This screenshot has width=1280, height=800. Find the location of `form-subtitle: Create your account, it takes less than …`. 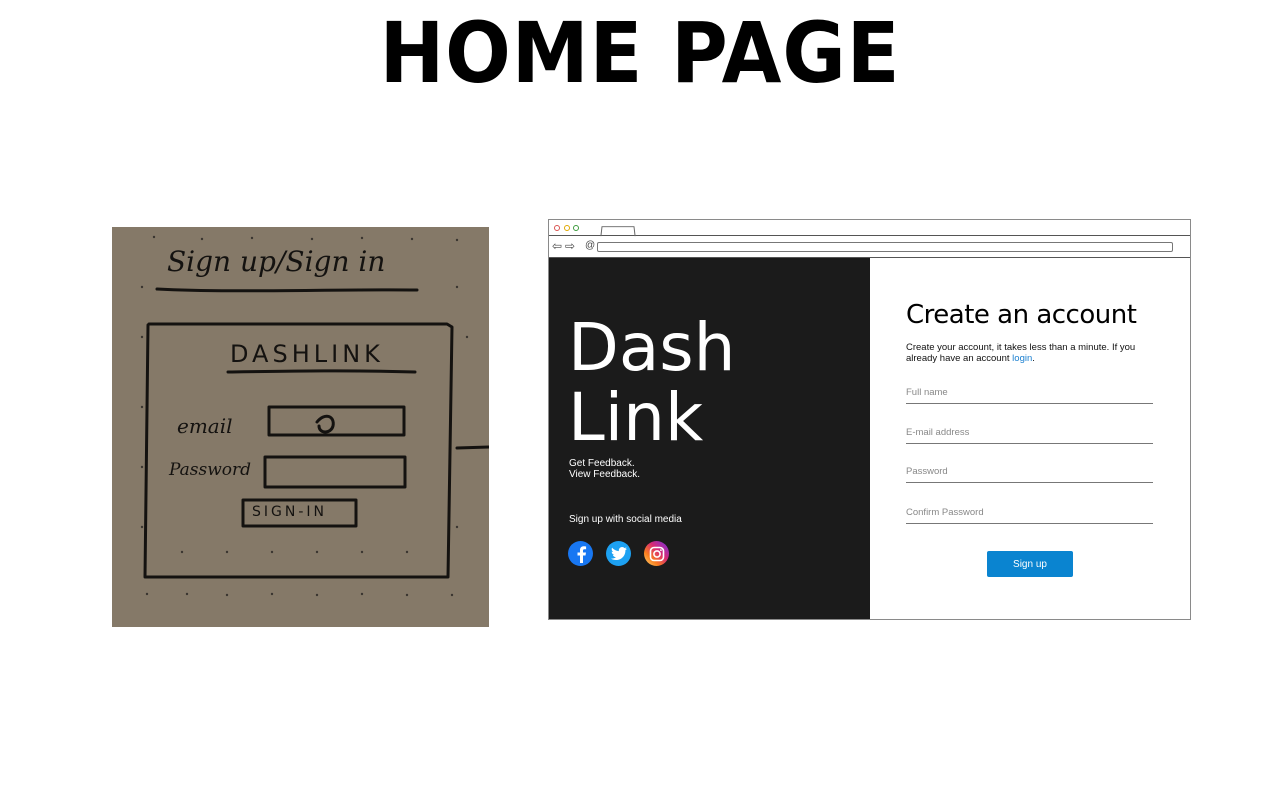

form-subtitle: Create your account, it takes less than … is located at coordinates (1021, 353).